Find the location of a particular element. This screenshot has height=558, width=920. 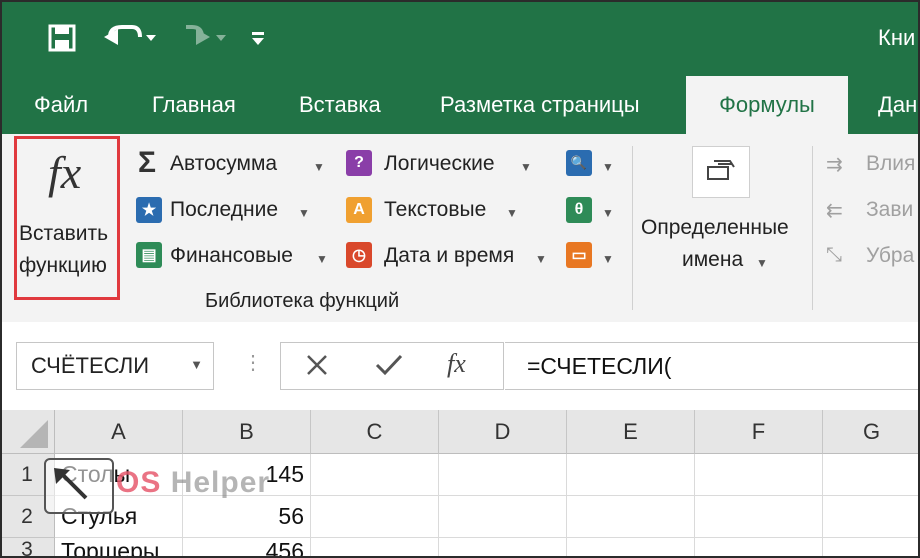

recent-dropdown: ▼ is located at coordinates (304, 213).